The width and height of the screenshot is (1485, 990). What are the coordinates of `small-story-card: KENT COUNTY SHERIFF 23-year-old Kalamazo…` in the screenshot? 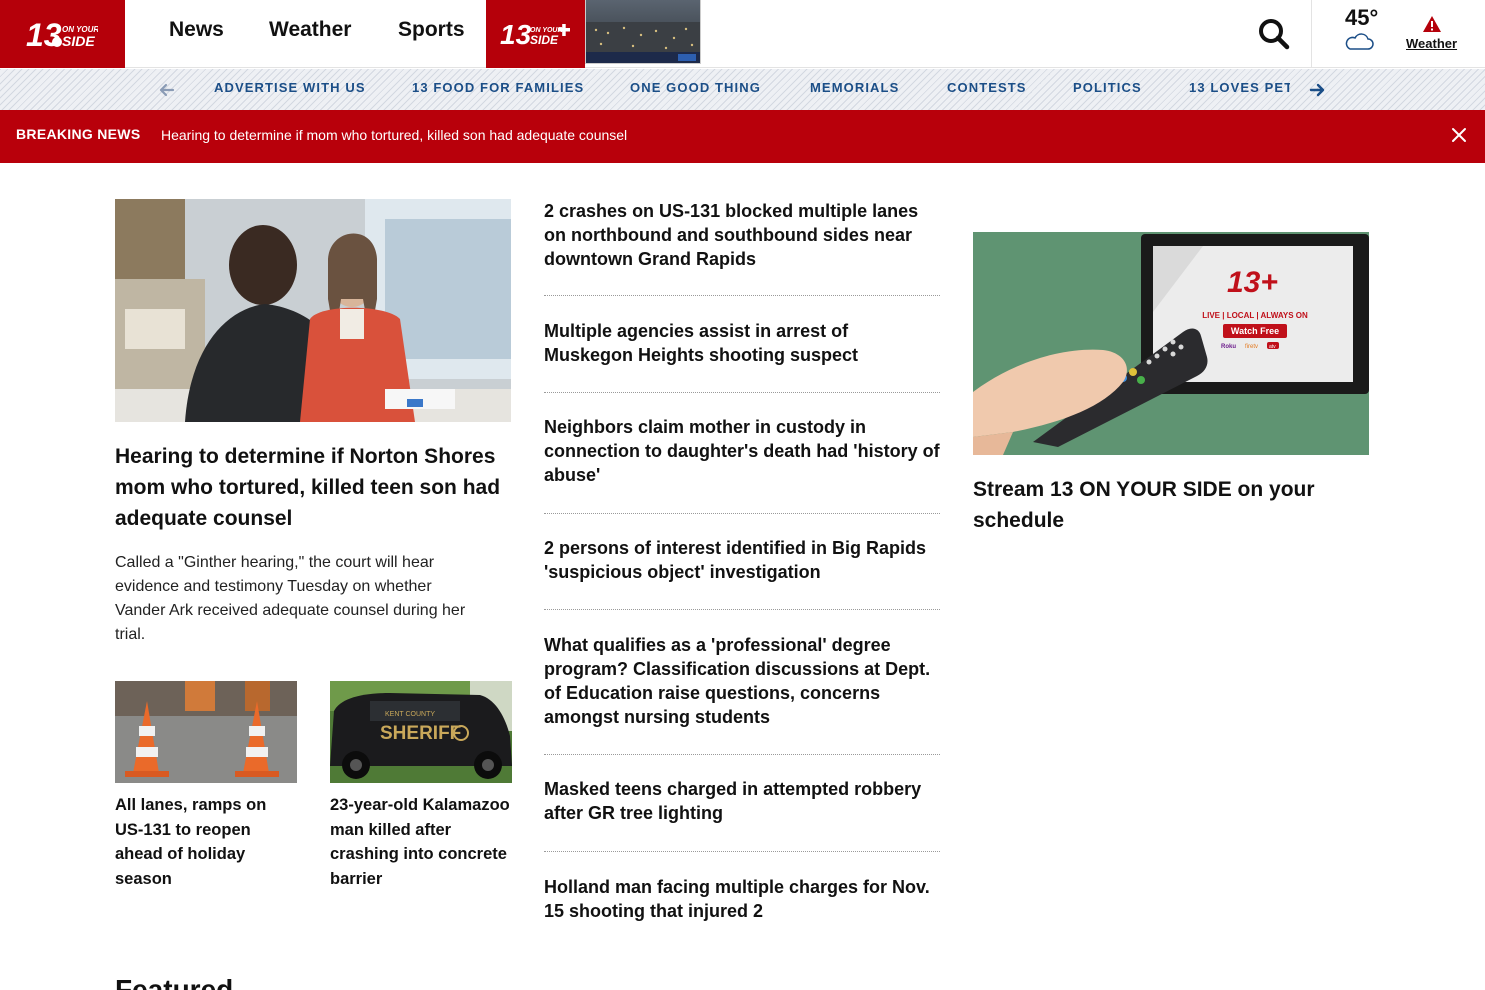 It's located at (421, 786).